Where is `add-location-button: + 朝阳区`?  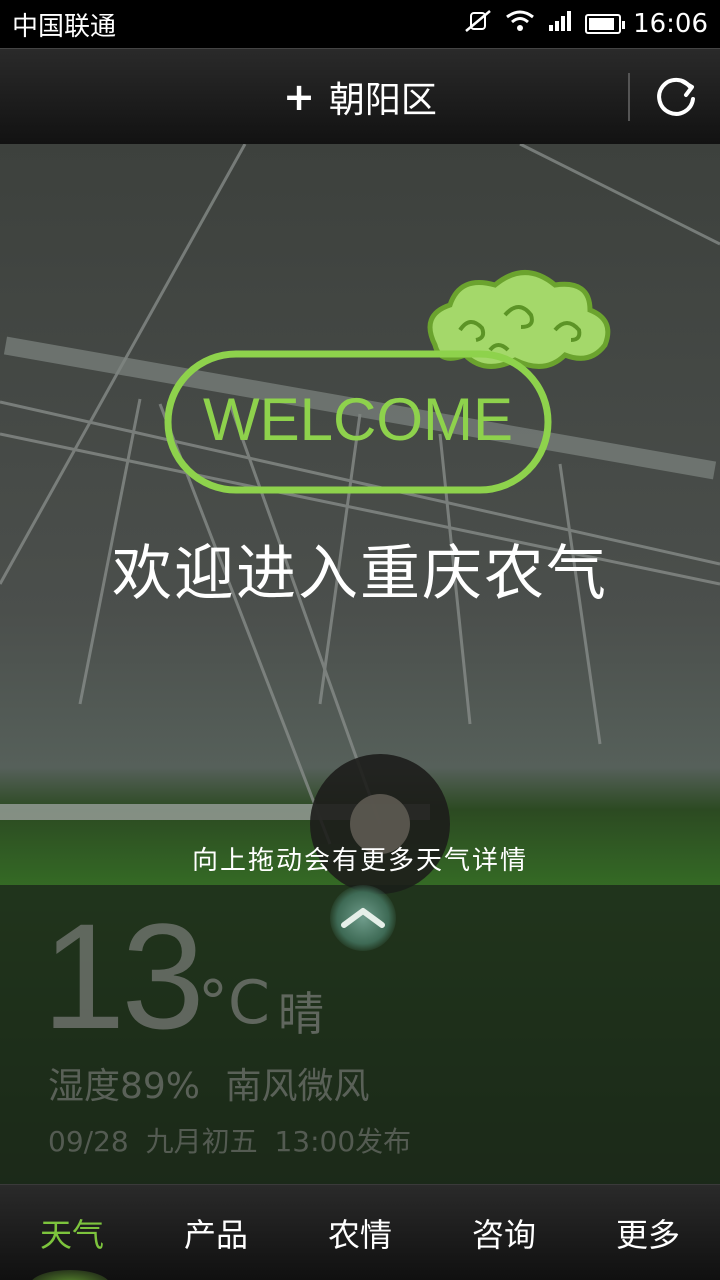 add-location-button: + 朝阳区 is located at coordinates (360, 97).